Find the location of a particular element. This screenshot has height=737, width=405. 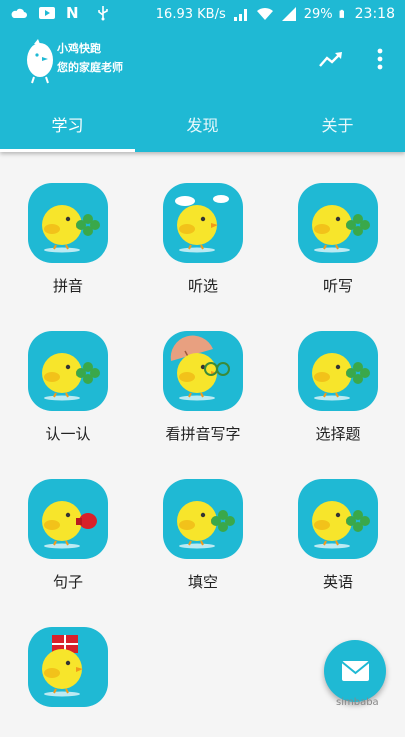

grid-item-label: 选择题 is located at coordinates (338, 434).